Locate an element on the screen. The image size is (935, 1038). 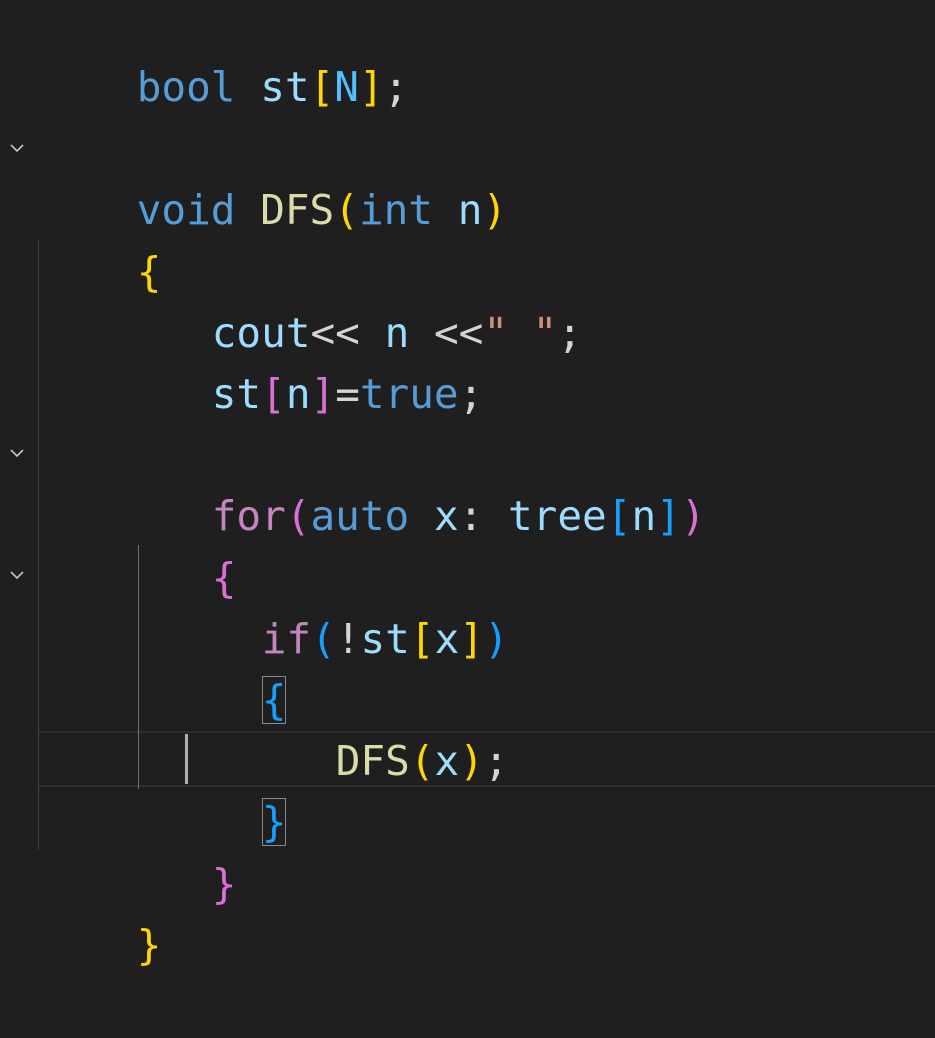
code-line-10: if(!st[x]) is located at coordinates (336, 605).